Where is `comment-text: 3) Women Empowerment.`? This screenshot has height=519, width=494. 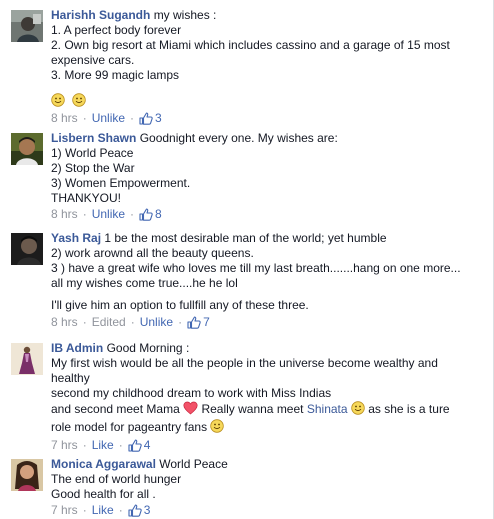
comment-text: 3) Women Empowerment. is located at coordinates (121, 183).